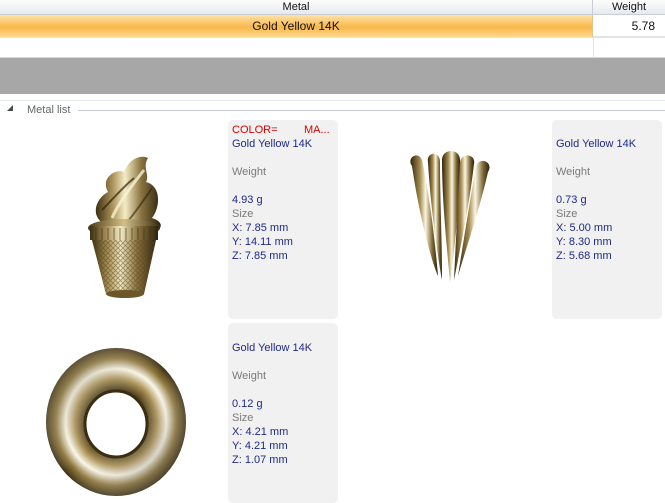 The image size is (665, 503). Describe the element at coordinates (332, 100) in the screenshot. I see `group-top-divider` at that location.